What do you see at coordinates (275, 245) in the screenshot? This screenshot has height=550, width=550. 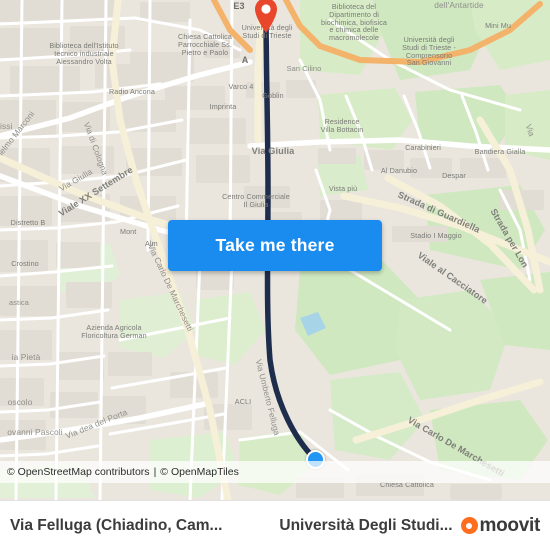 I see `take-me-there-button: Take me there` at bounding box center [275, 245].